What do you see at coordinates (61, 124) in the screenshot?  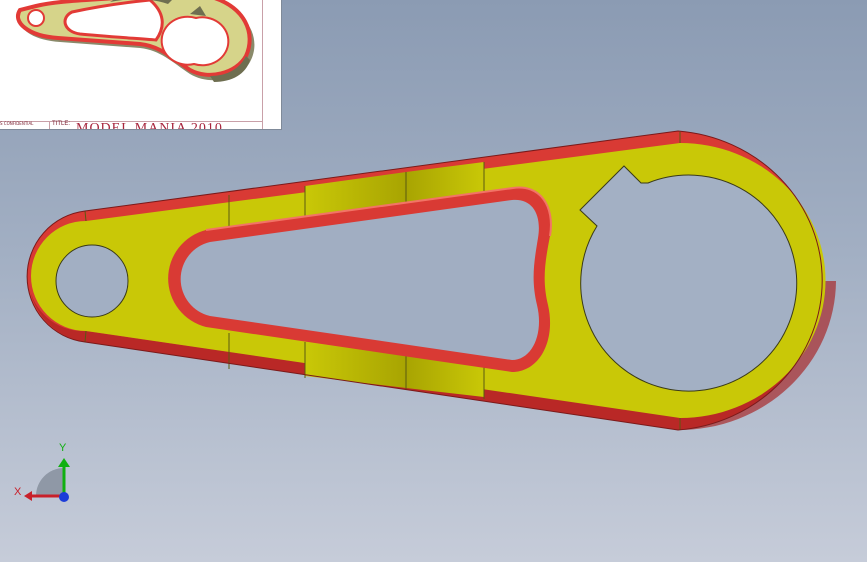 I see `title-block-label: TITLE:` at bounding box center [61, 124].